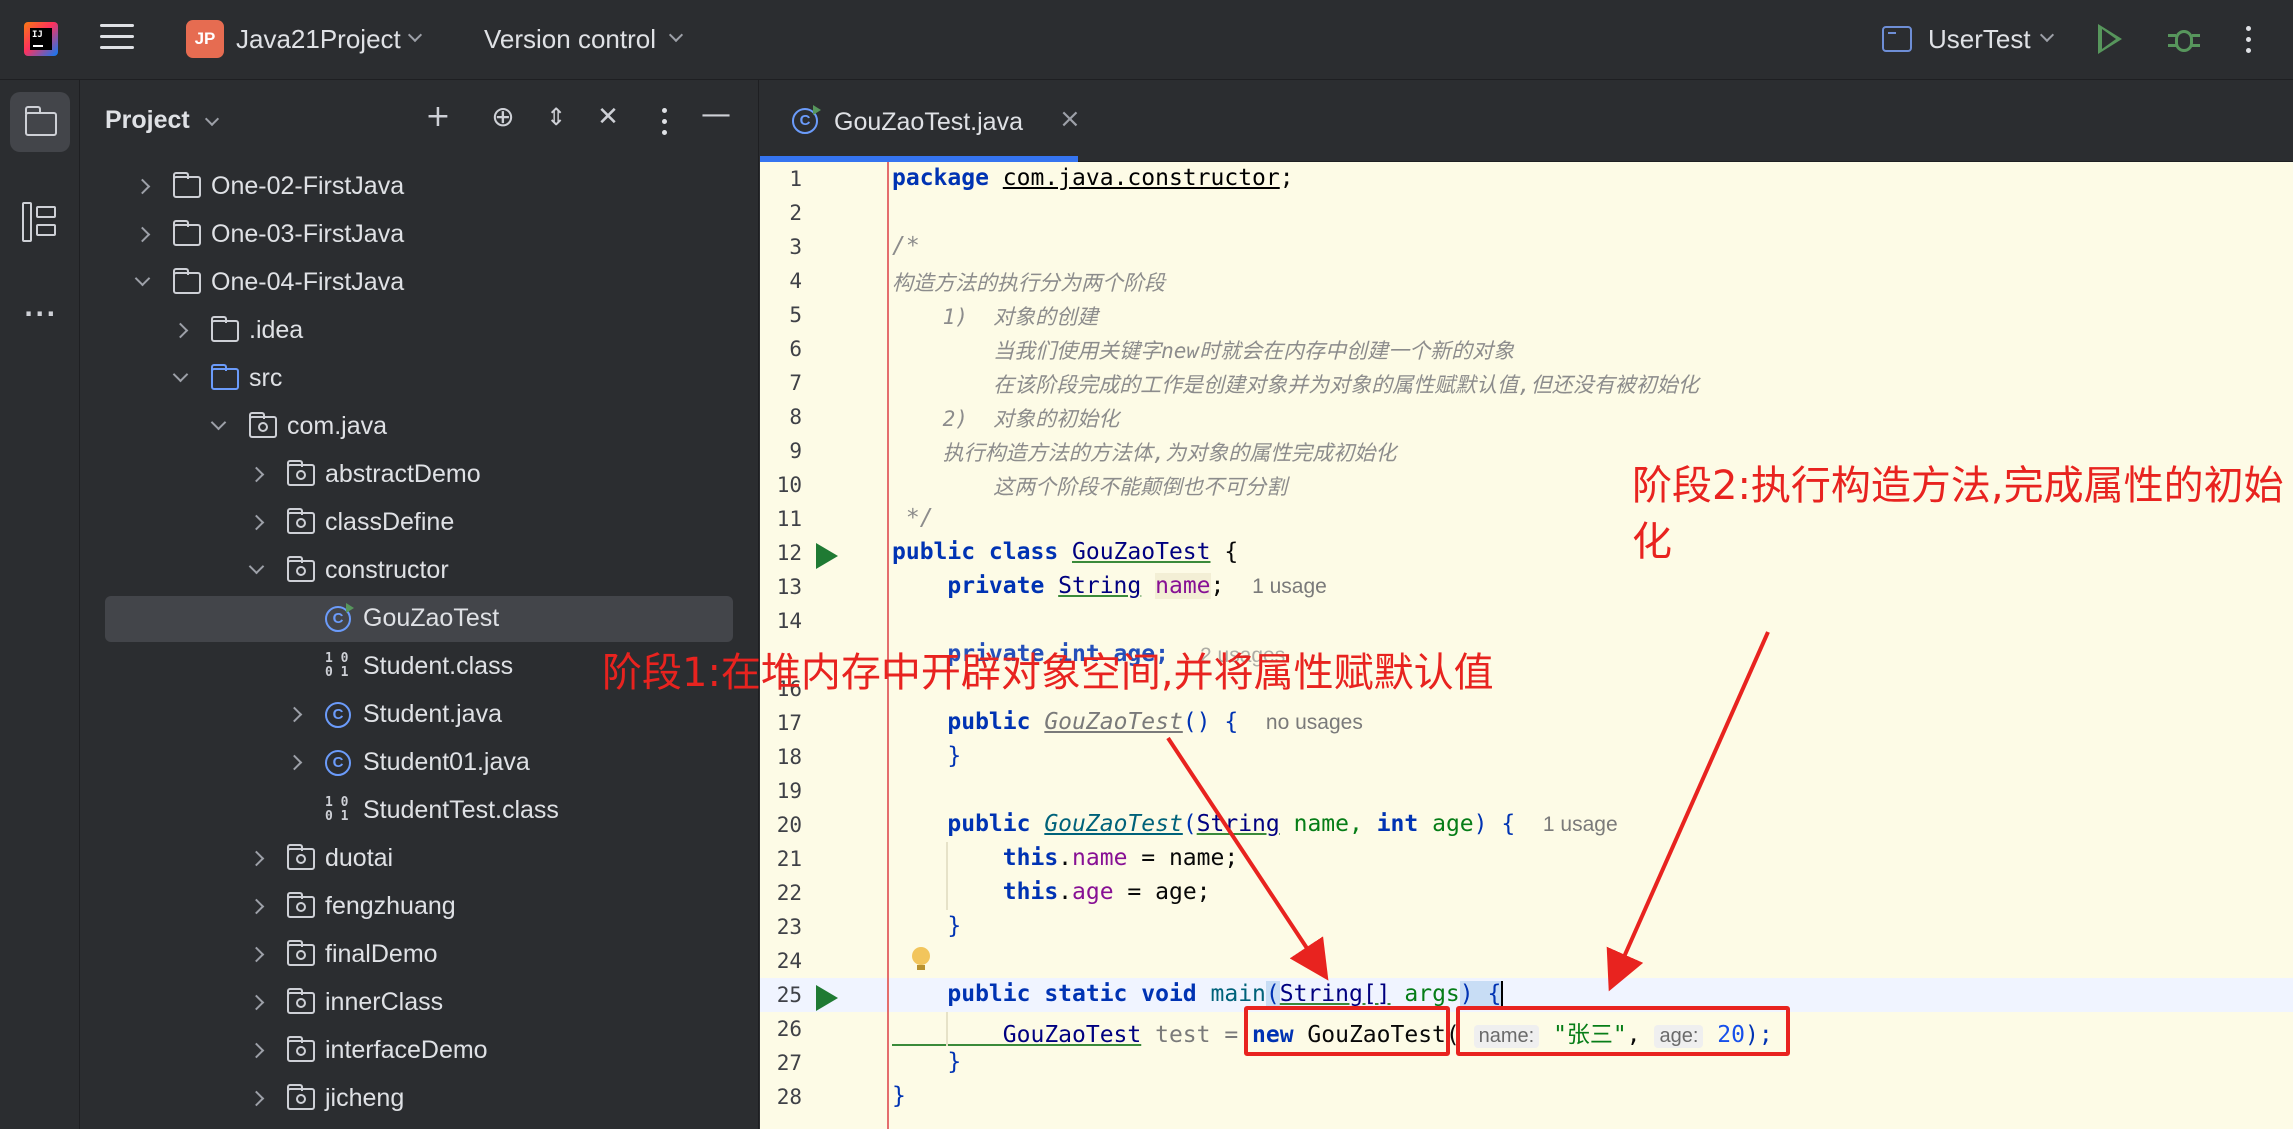  I want to click on add-icon: +, so click(438, 117).